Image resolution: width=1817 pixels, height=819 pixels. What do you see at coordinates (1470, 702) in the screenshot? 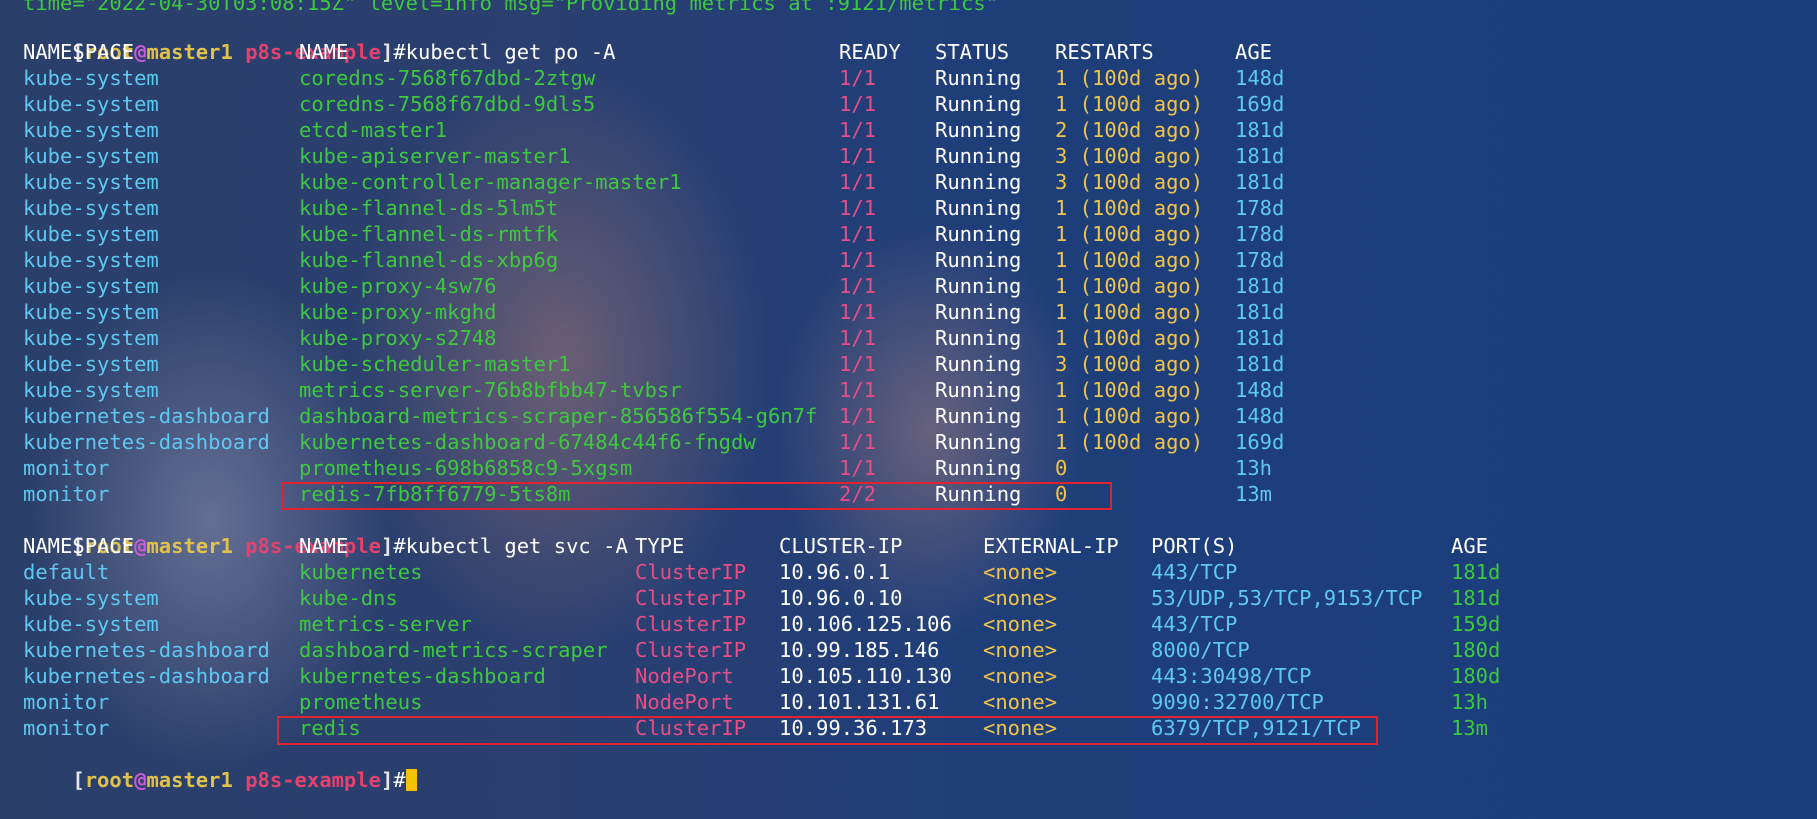
I see `service-age-cell: 13h` at bounding box center [1470, 702].